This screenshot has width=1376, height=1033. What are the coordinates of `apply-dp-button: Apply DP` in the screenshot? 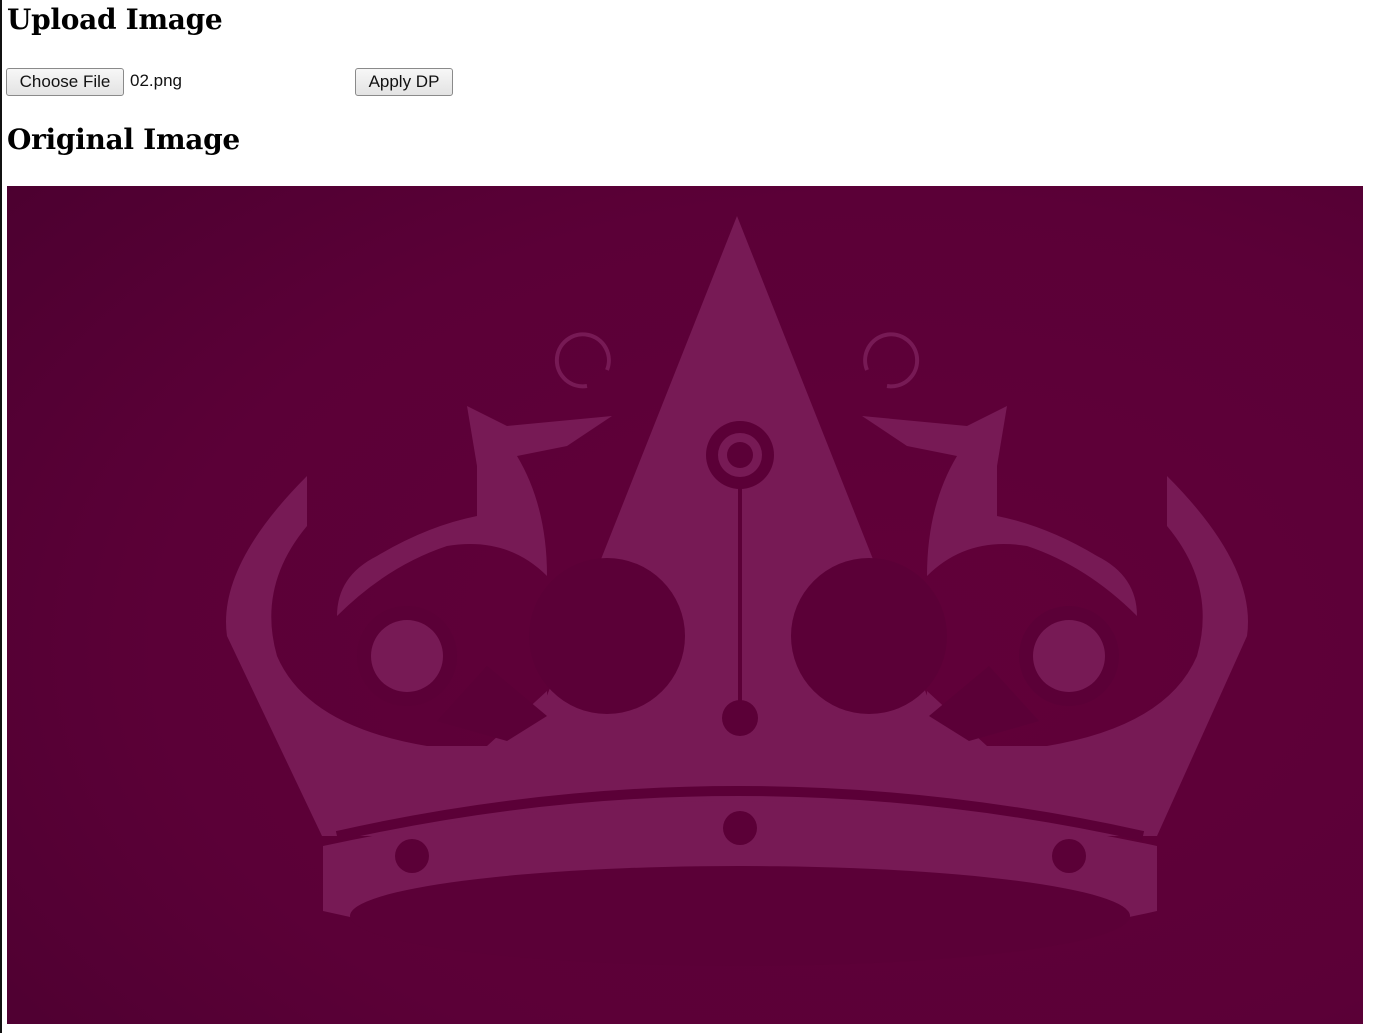 It's located at (404, 82).